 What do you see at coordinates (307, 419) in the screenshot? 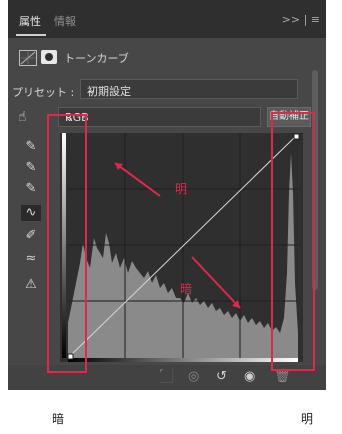
I see `caption-bright: 明` at bounding box center [307, 419].